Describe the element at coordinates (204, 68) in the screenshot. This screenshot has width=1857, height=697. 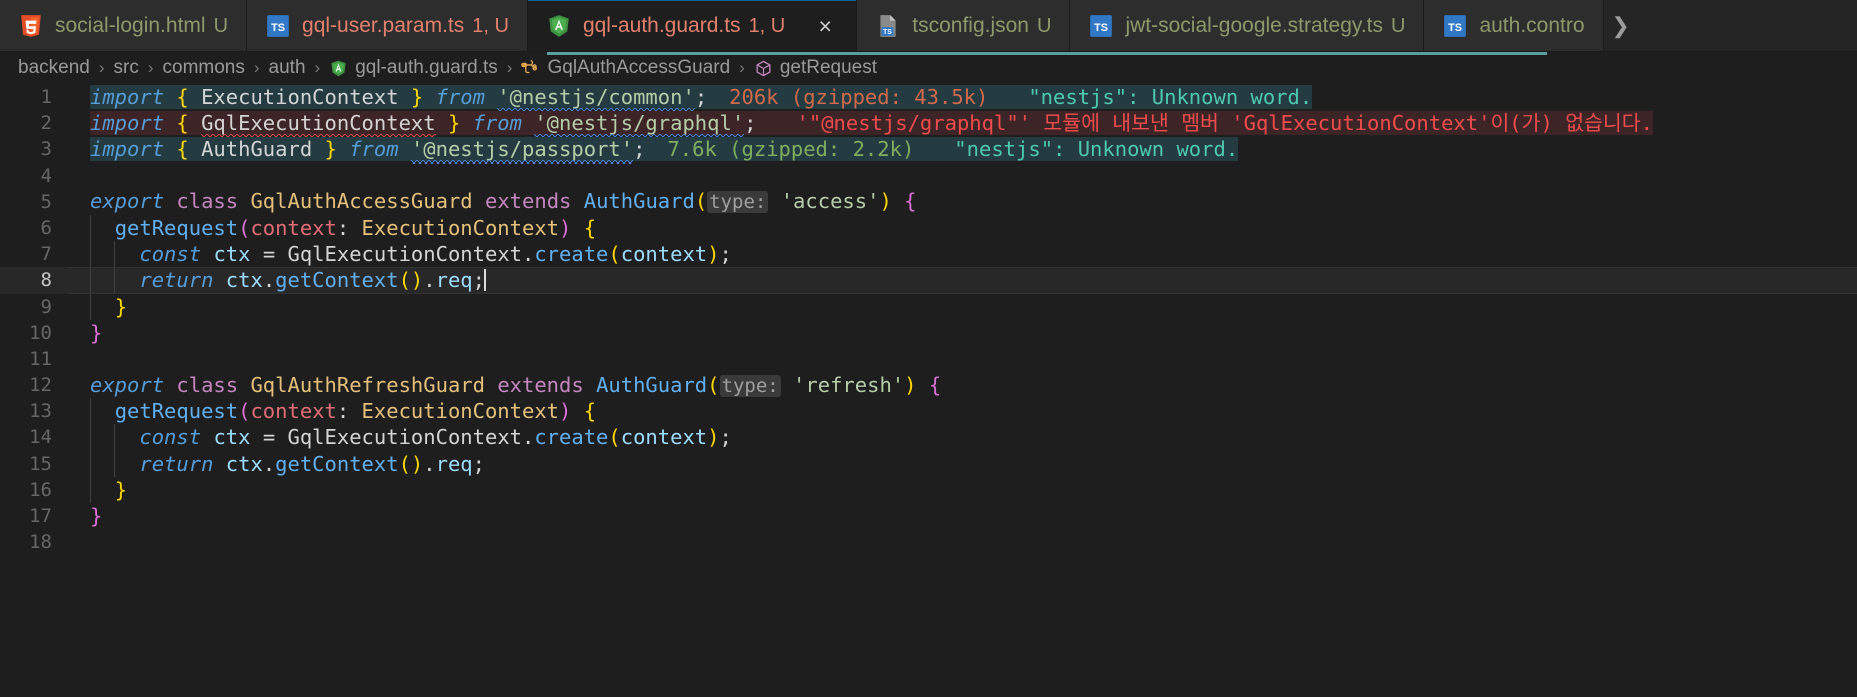
I see `breadcrumb-item-commons: commons` at that location.